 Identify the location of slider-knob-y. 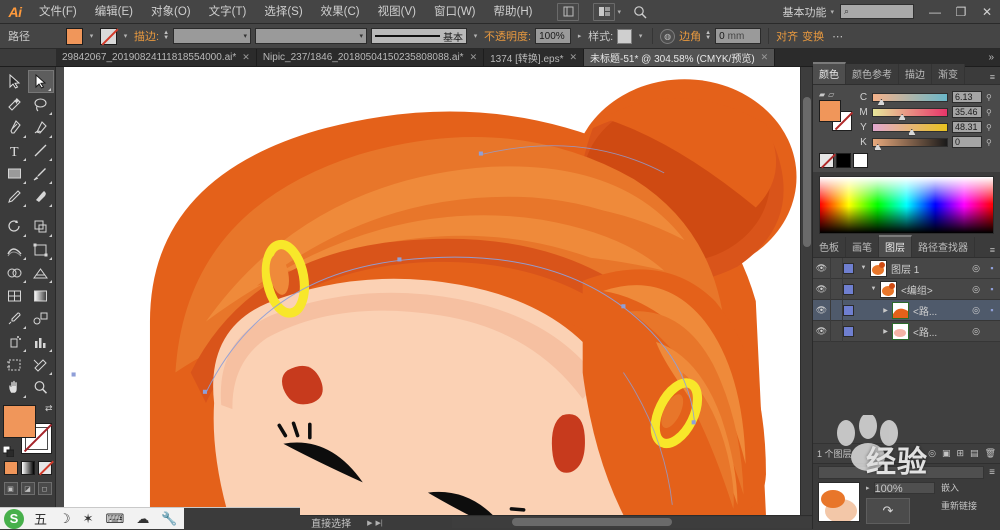
(911, 132).